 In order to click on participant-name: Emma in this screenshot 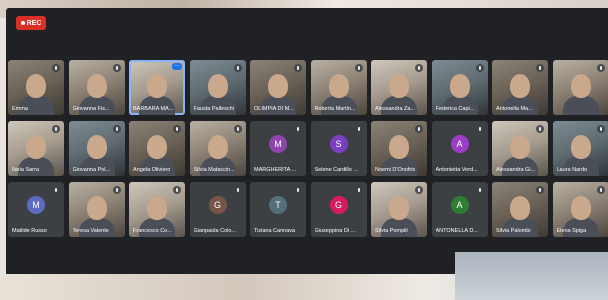, I will do `click(20, 109)`.